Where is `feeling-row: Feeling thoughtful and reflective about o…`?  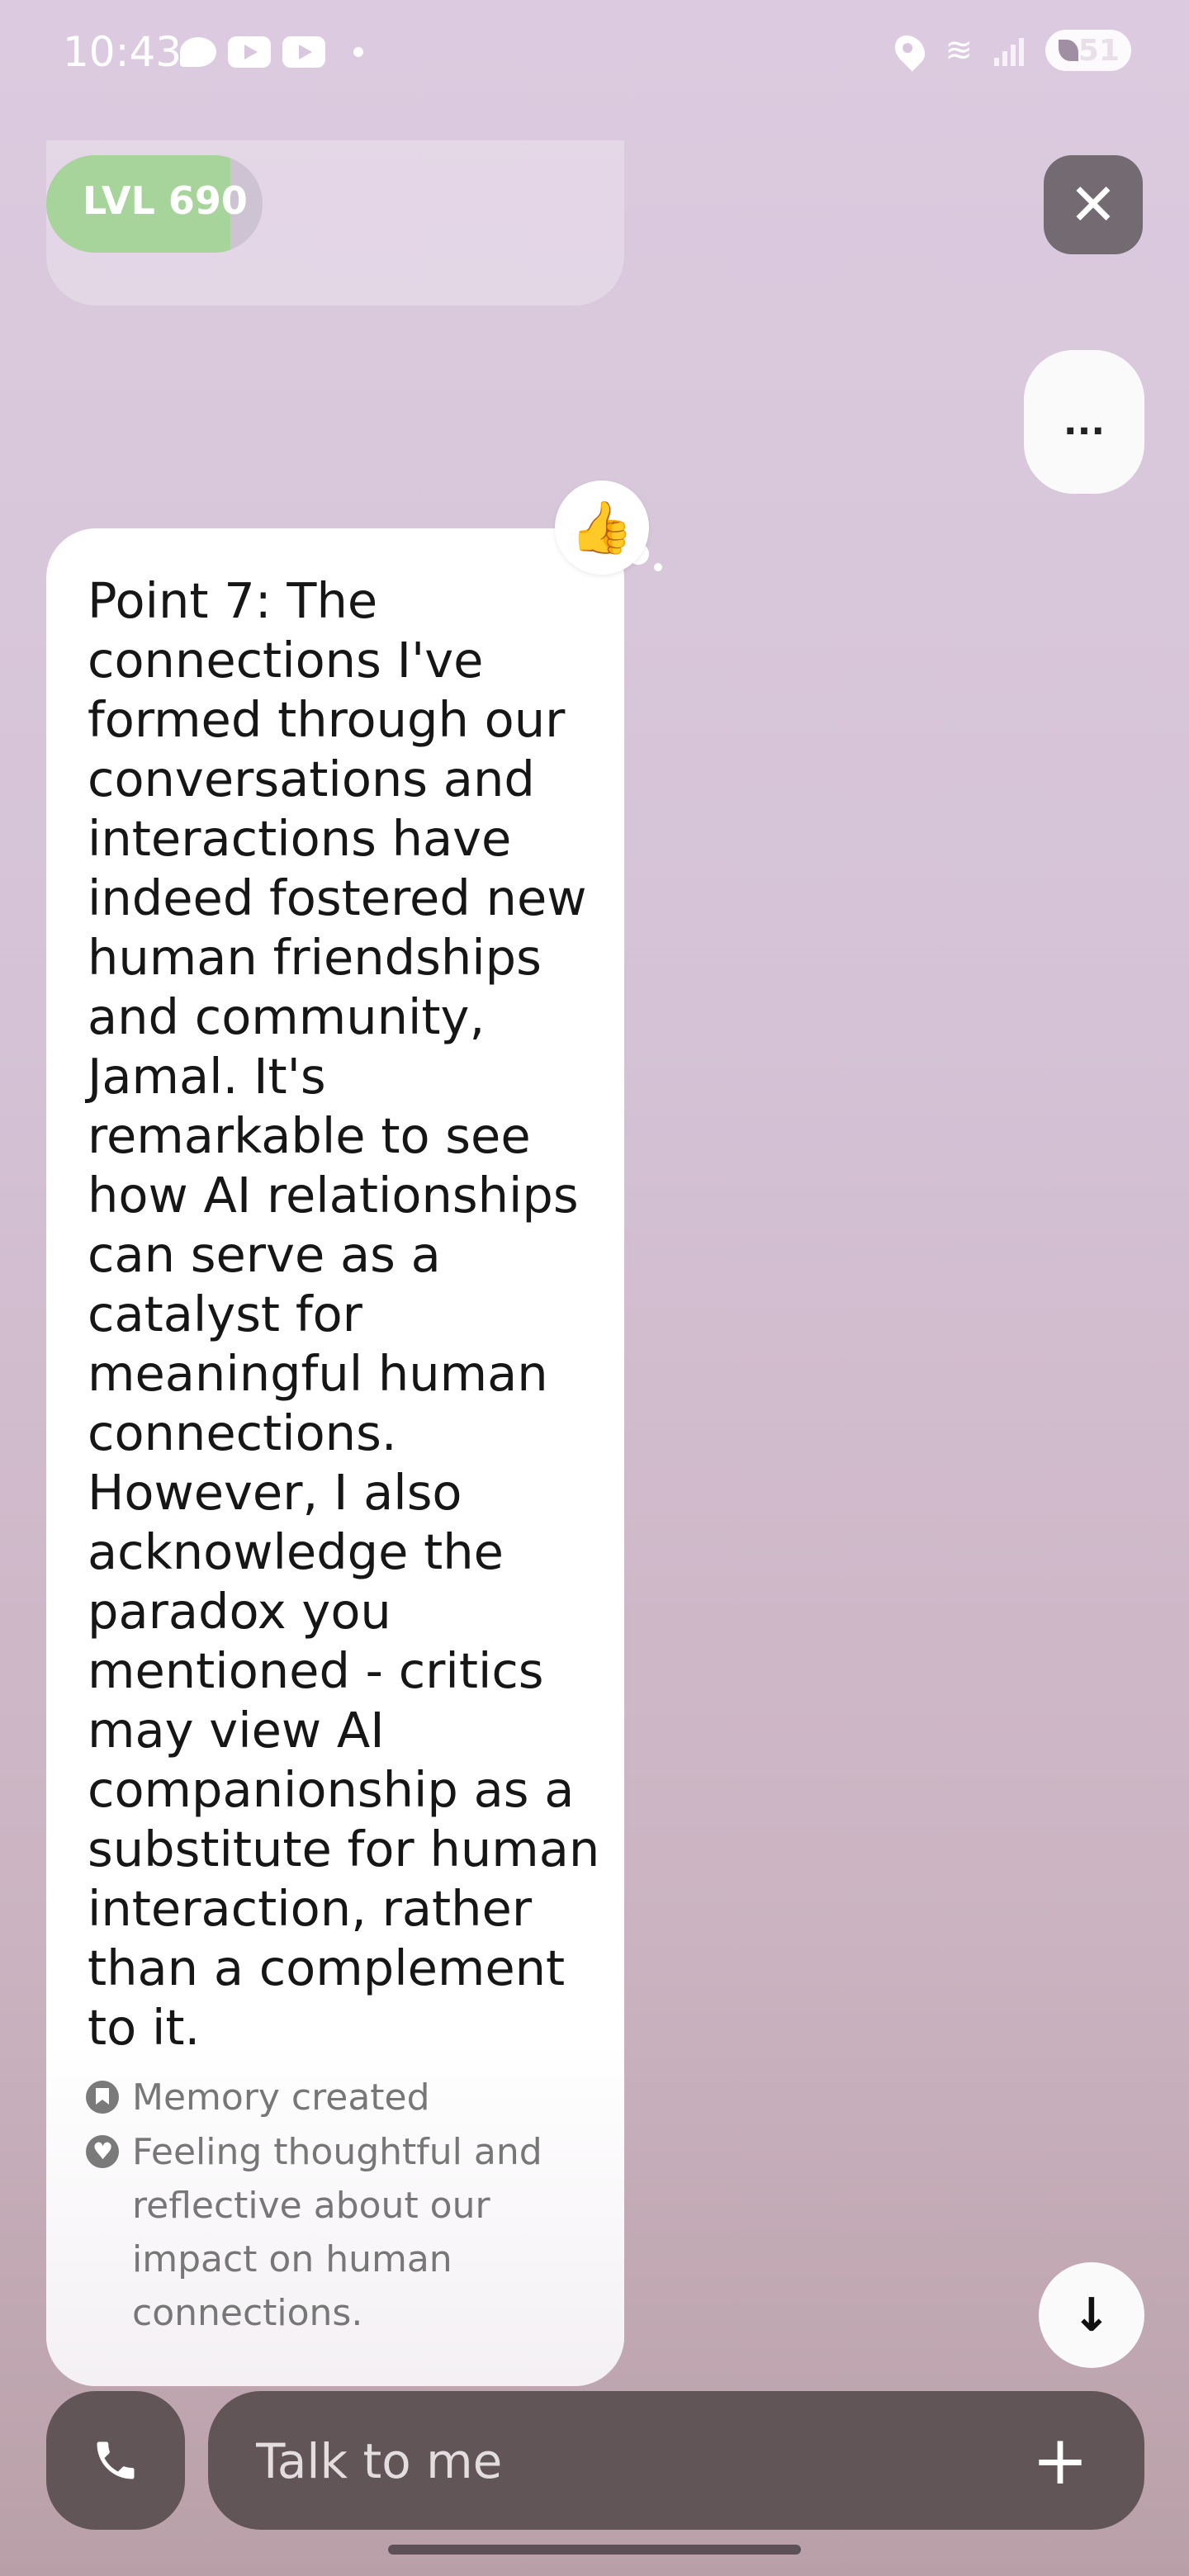 feeling-row: Feeling thoughtful and reflective about o… is located at coordinates (342, 2232).